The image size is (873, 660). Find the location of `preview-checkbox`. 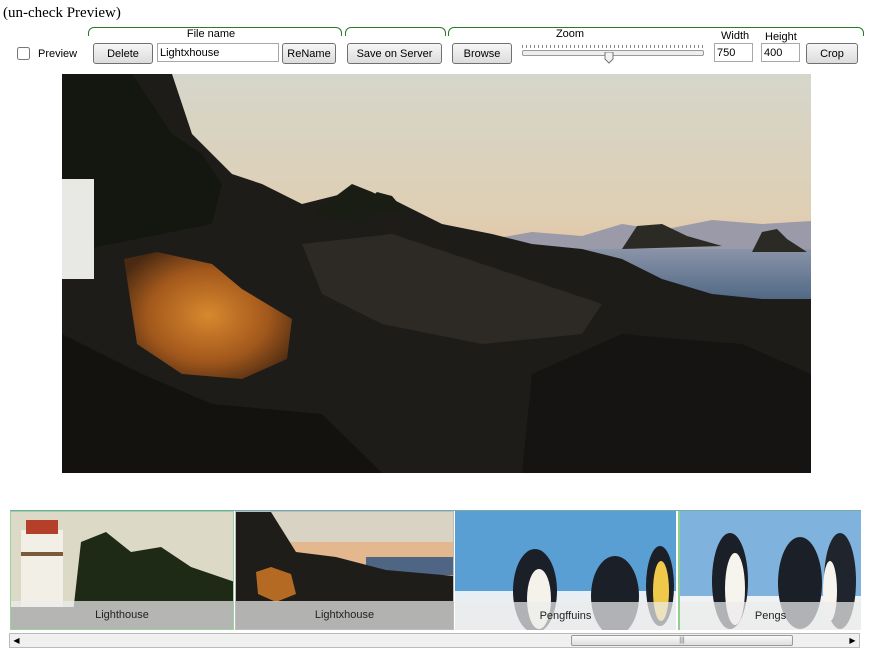

preview-checkbox is located at coordinates (23, 53).